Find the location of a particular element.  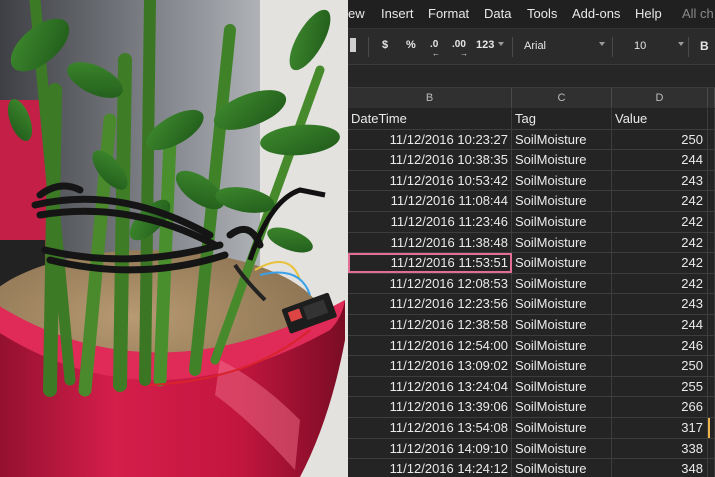

cell-tag-header: Tag is located at coordinates (562, 119).